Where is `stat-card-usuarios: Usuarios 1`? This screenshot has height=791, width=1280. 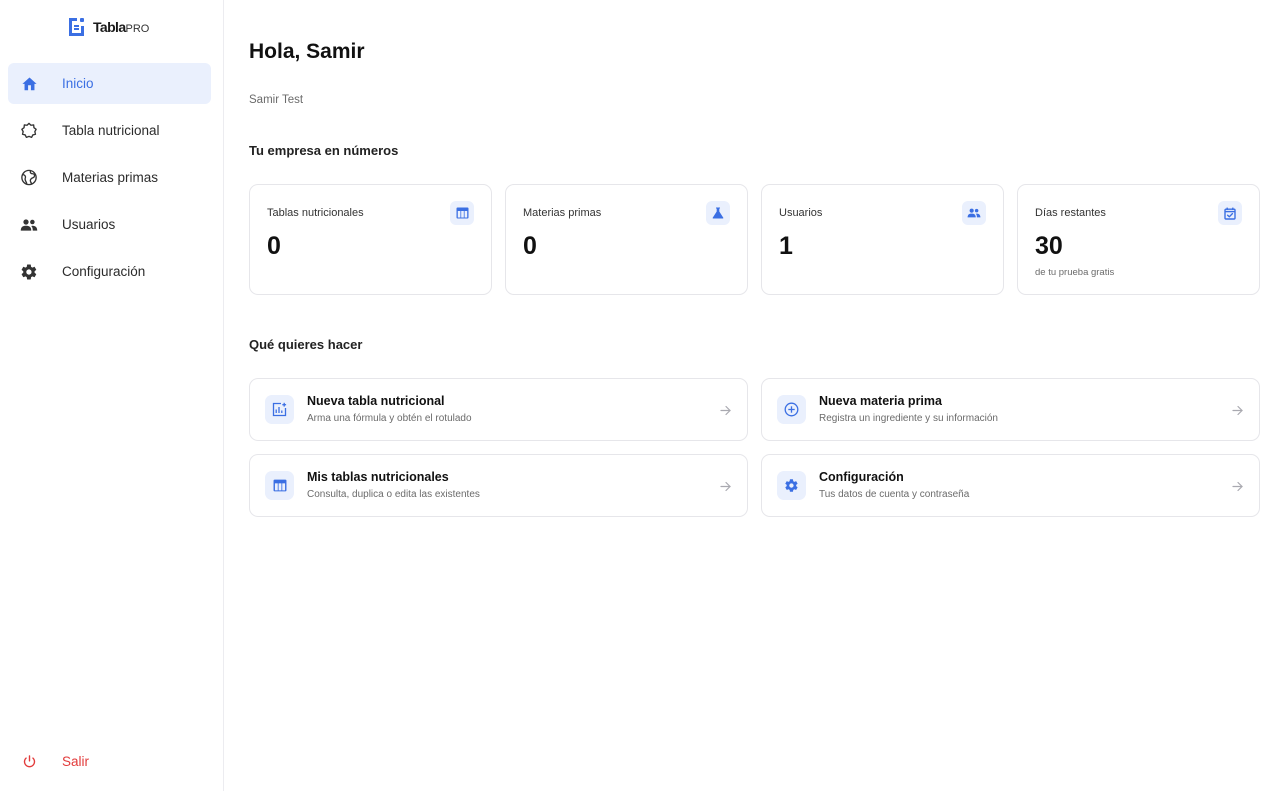 stat-card-usuarios: Usuarios 1 is located at coordinates (882, 239).